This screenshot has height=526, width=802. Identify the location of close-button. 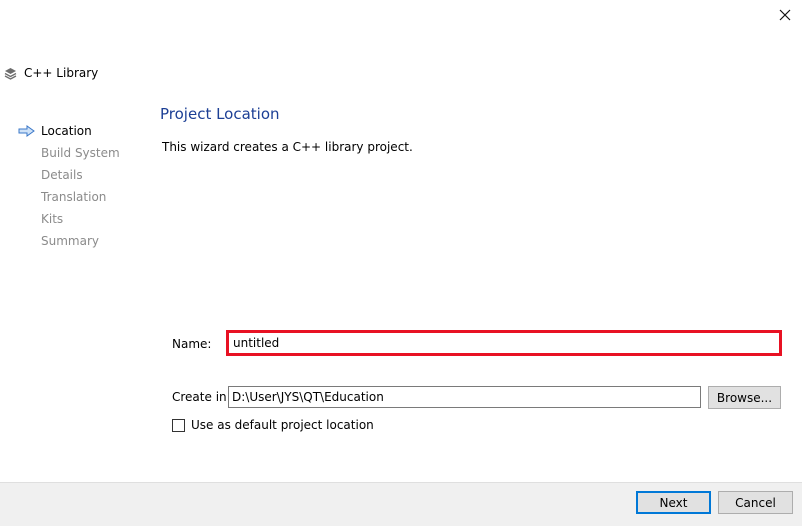
(785, 15).